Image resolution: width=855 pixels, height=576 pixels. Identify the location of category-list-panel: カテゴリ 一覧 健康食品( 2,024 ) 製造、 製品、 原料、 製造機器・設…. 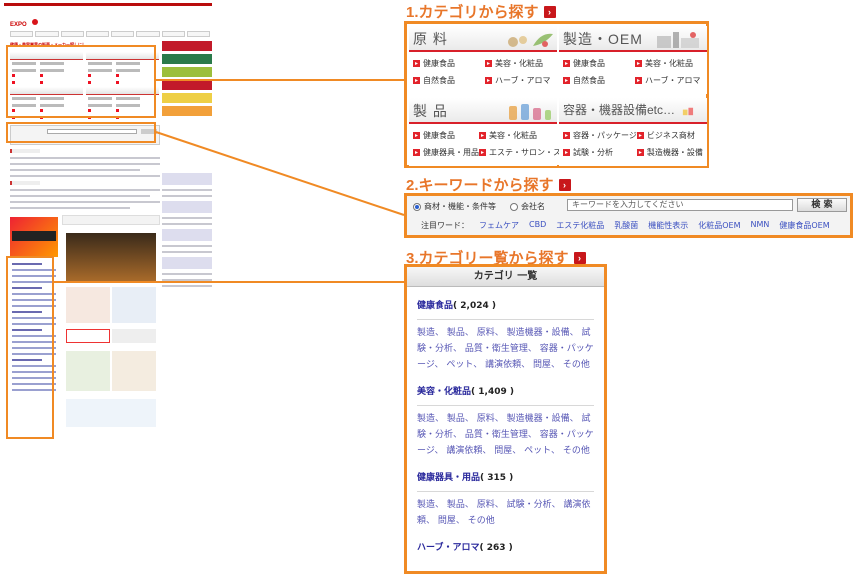
(505, 419).